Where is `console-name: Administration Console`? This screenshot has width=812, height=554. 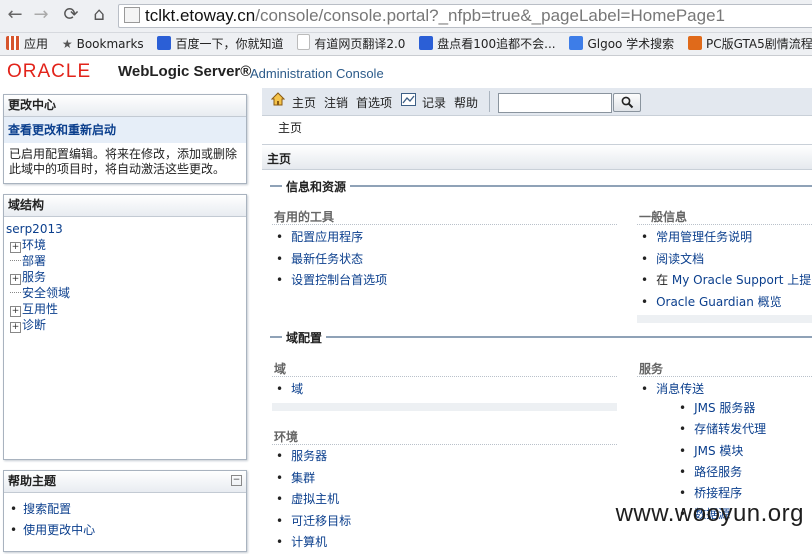
console-name: Administration Console is located at coordinates (317, 73).